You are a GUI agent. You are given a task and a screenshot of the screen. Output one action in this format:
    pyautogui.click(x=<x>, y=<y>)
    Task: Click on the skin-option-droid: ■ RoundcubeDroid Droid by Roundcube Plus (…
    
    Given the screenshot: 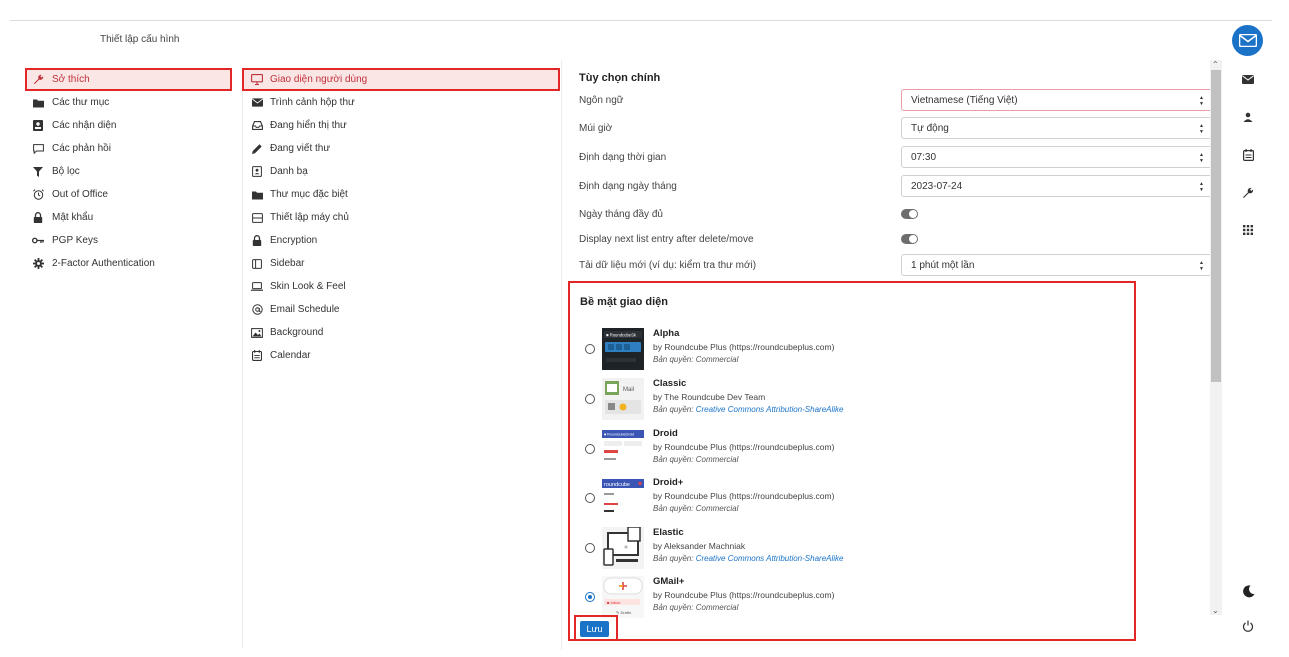 What is the action you would take?
    pyautogui.click(x=850, y=450)
    